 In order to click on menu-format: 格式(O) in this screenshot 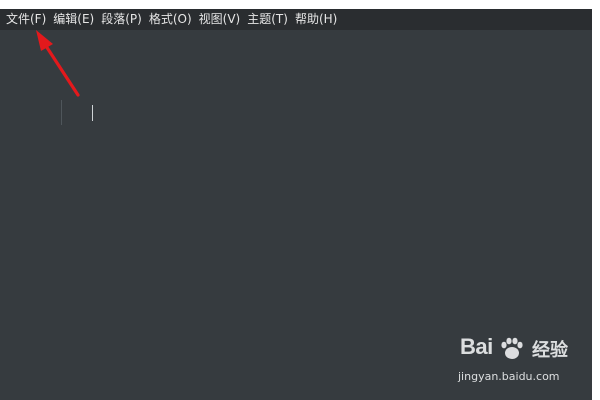, I will do `click(172, 19)`.